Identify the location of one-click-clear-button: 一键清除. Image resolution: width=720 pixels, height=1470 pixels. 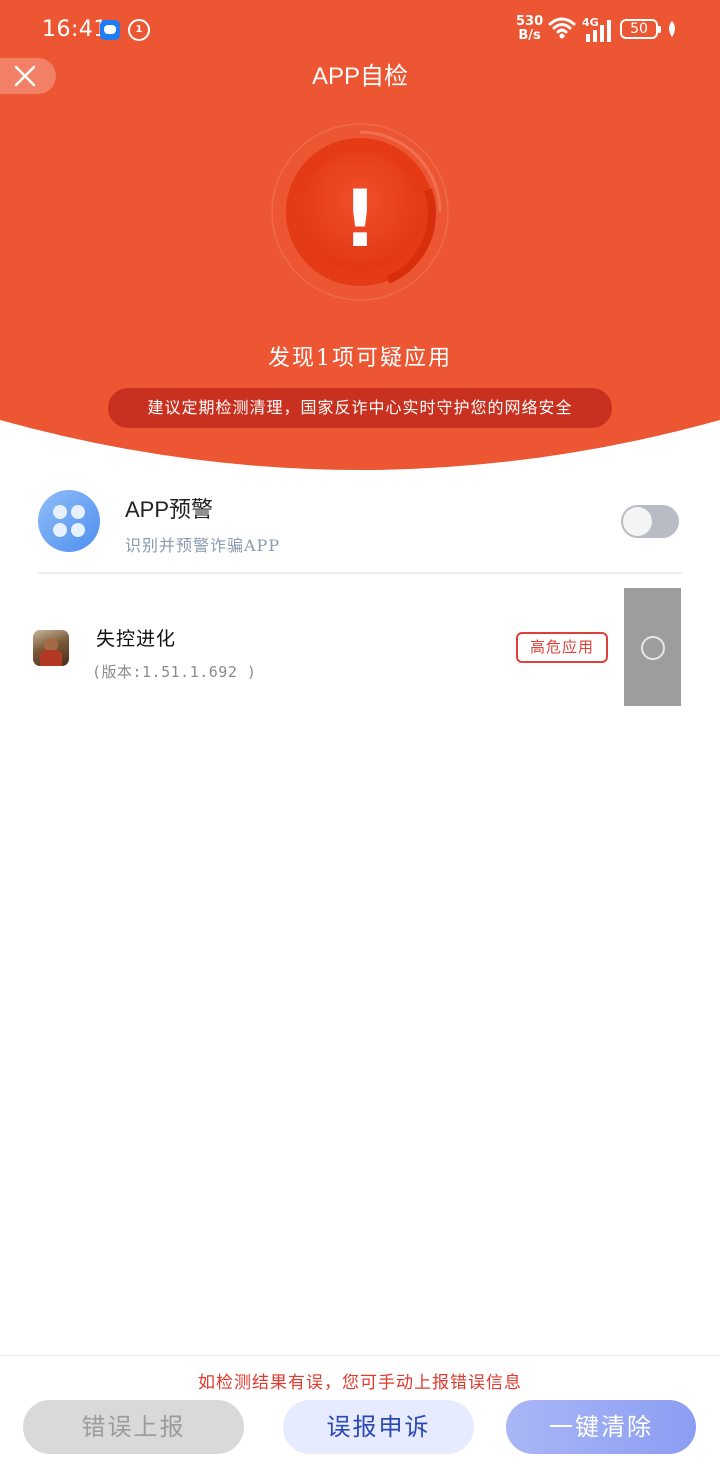
(601, 1427).